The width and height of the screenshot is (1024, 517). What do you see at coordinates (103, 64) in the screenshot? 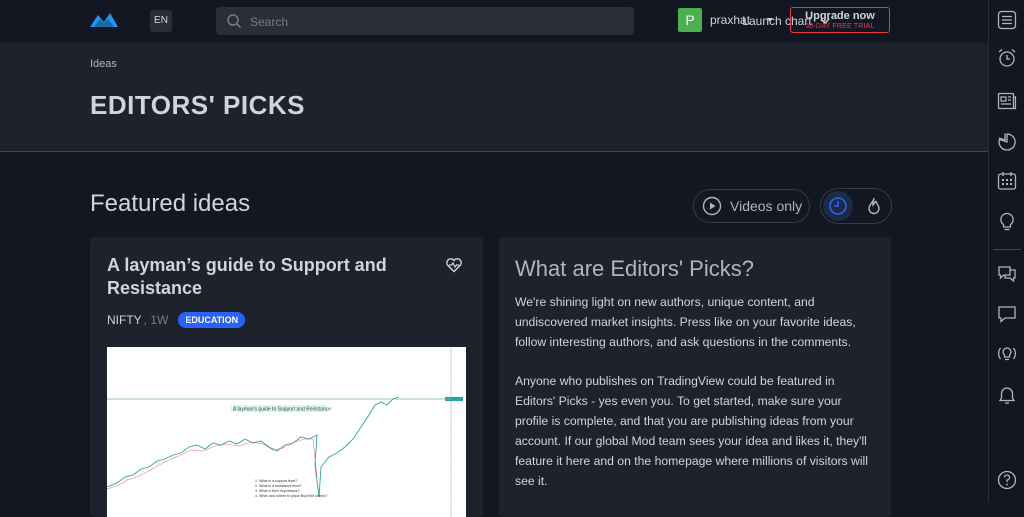
I see `breadcrumb: Ideas` at bounding box center [103, 64].